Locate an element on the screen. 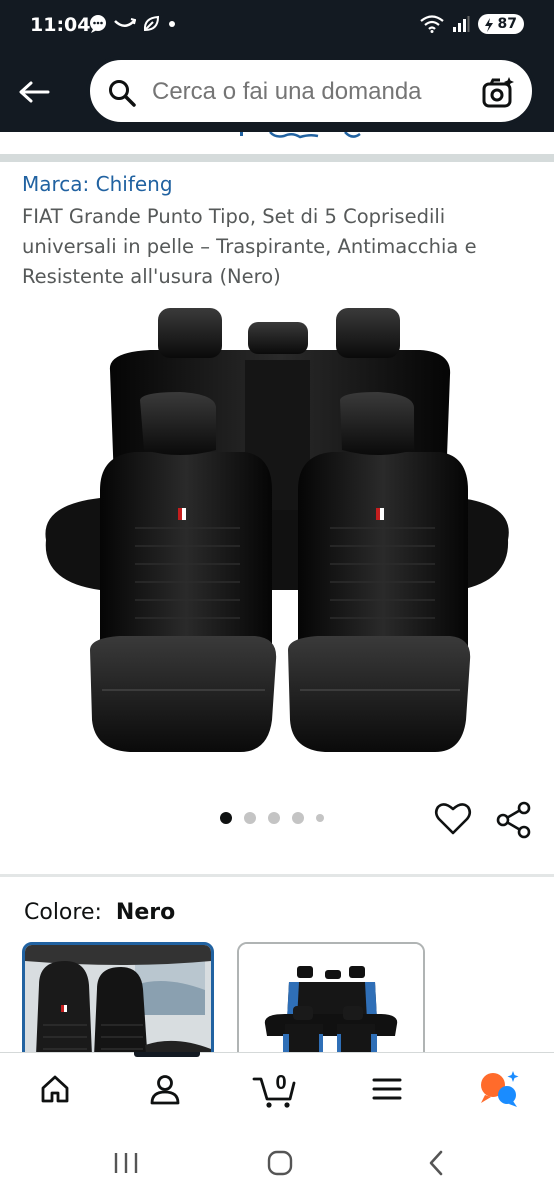 The width and height of the screenshot is (554, 1200). color-selection-label: Colore: Nero is located at coordinates (99, 912).